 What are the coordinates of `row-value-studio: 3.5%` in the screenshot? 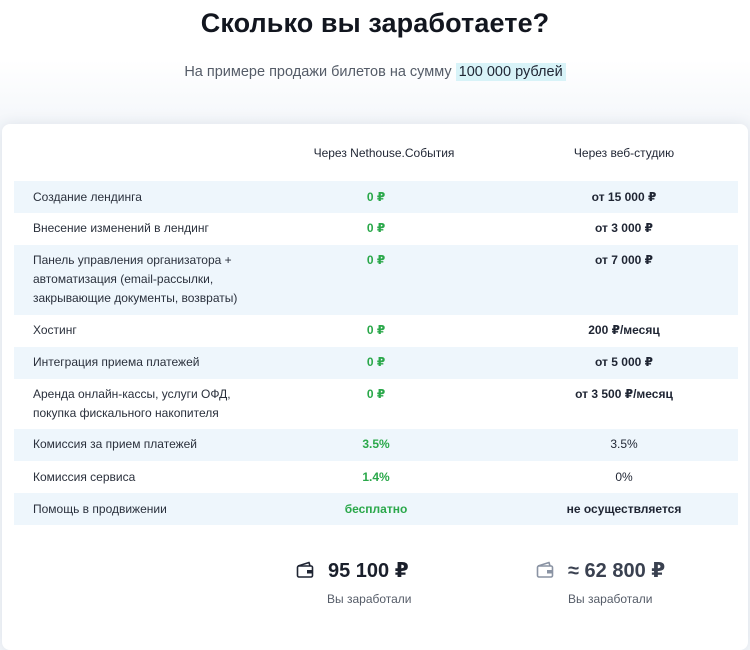 It's located at (624, 444).